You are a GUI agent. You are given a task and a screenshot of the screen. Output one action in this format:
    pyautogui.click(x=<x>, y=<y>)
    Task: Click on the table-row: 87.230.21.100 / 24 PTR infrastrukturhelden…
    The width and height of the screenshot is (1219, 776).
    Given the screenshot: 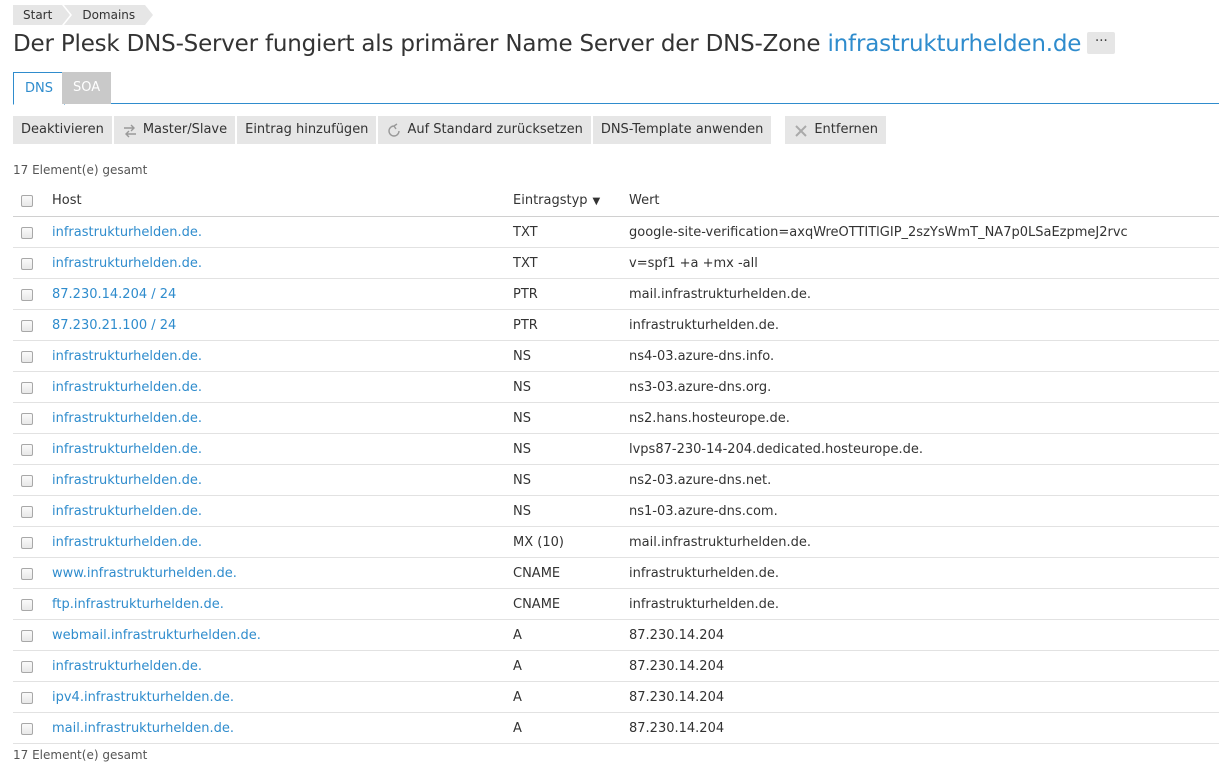 What is the action you would take?
    pyautogui.click(x=616, y=325)
    